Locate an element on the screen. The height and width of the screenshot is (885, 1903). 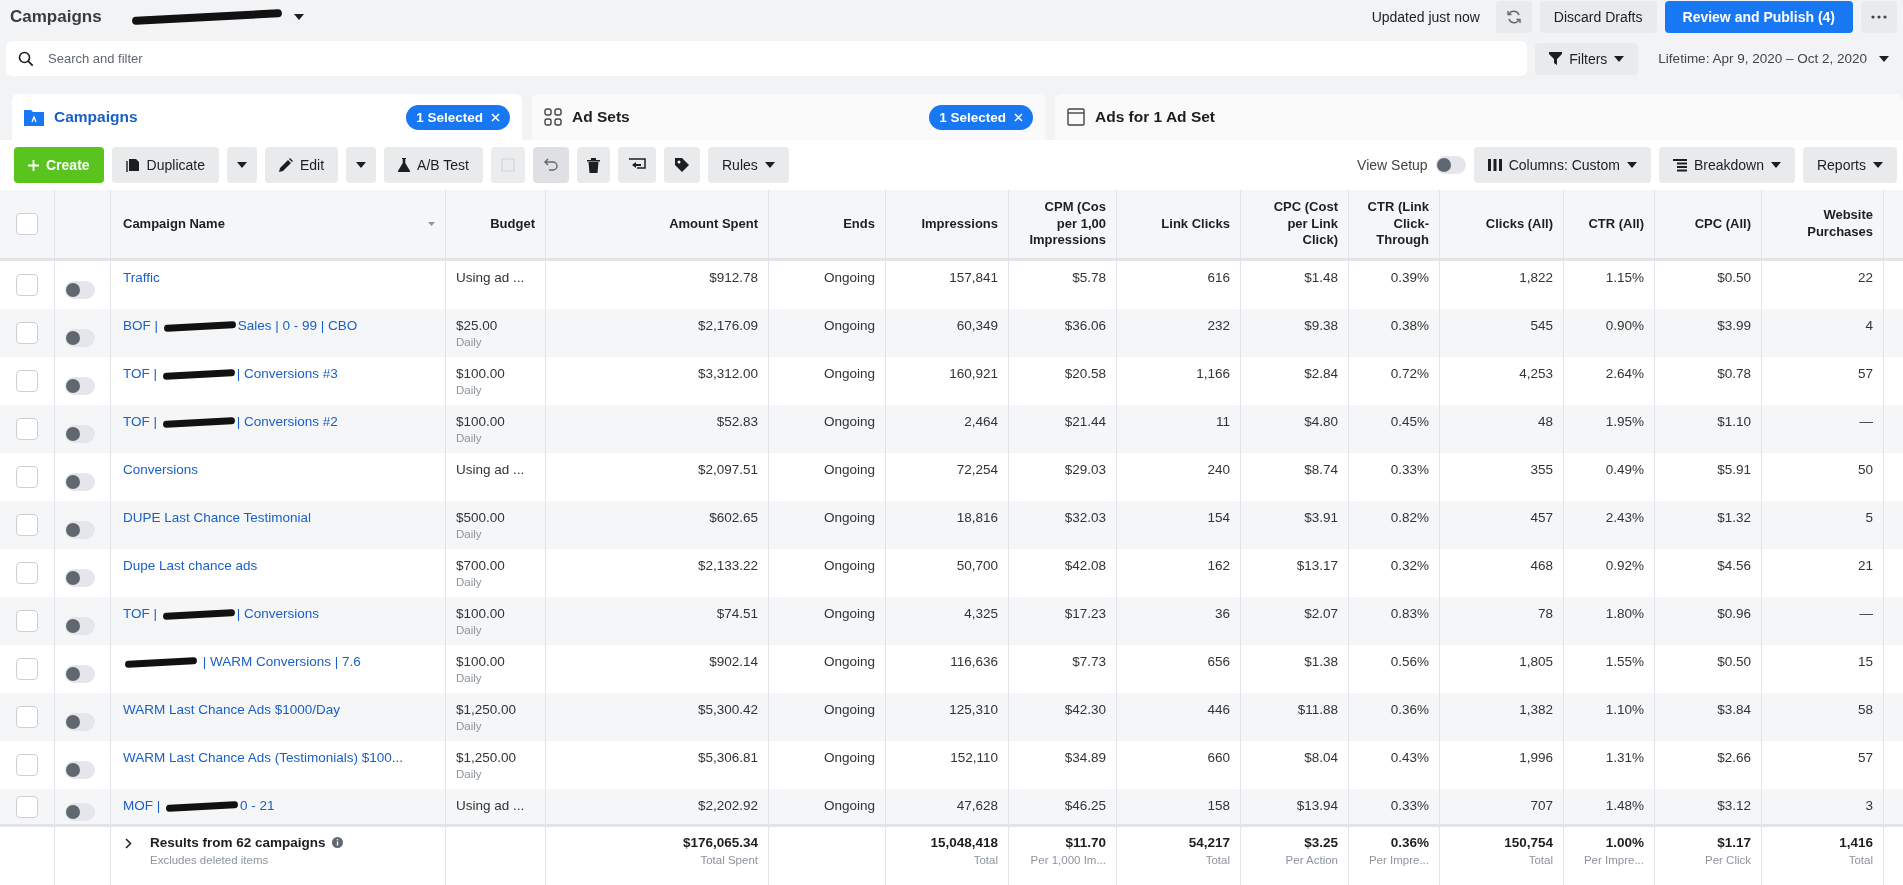
level-tab: Ad Sets 1 Selected is located at coordinates (788, 117).